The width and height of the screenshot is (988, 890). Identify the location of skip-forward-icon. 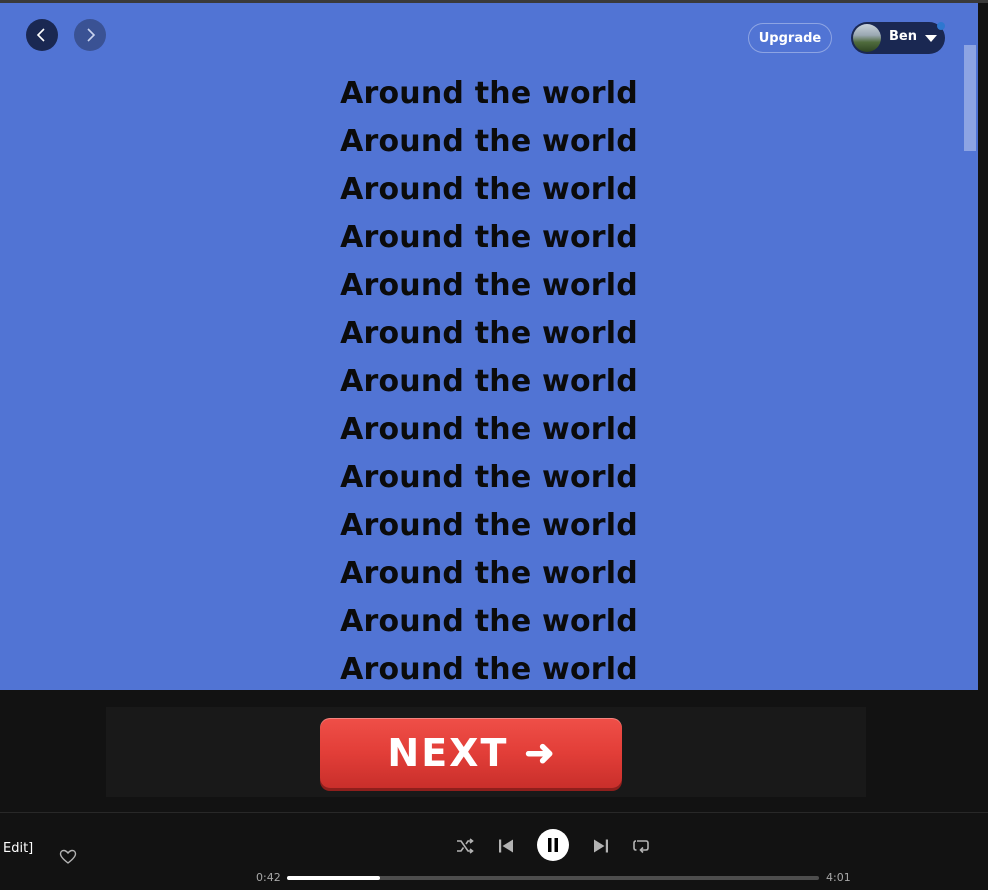
(601, 846).